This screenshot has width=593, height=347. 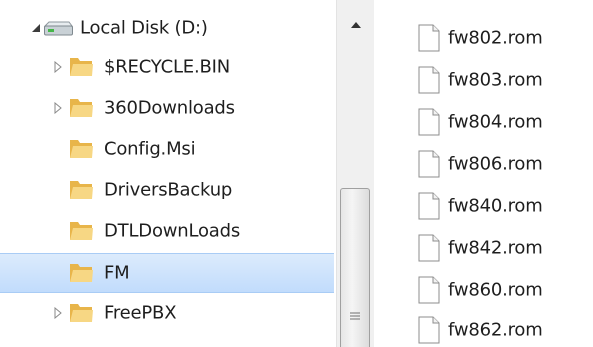 I want to click on tree-item-label: 360Downloads, so click(x=169, y=108).